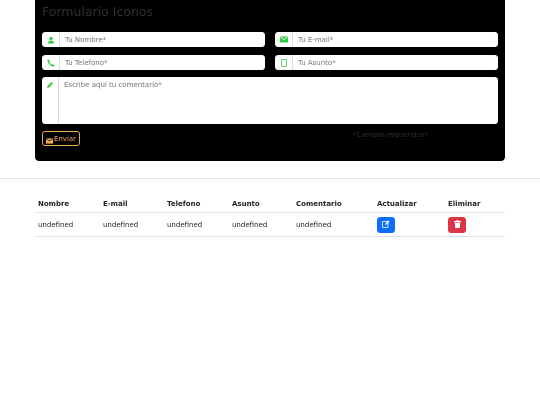 The width and height of the screenshot is (540, 405). Describe the element at coordinates (475, 224) in the screenshot. I see `cell-eliminar` at that location.